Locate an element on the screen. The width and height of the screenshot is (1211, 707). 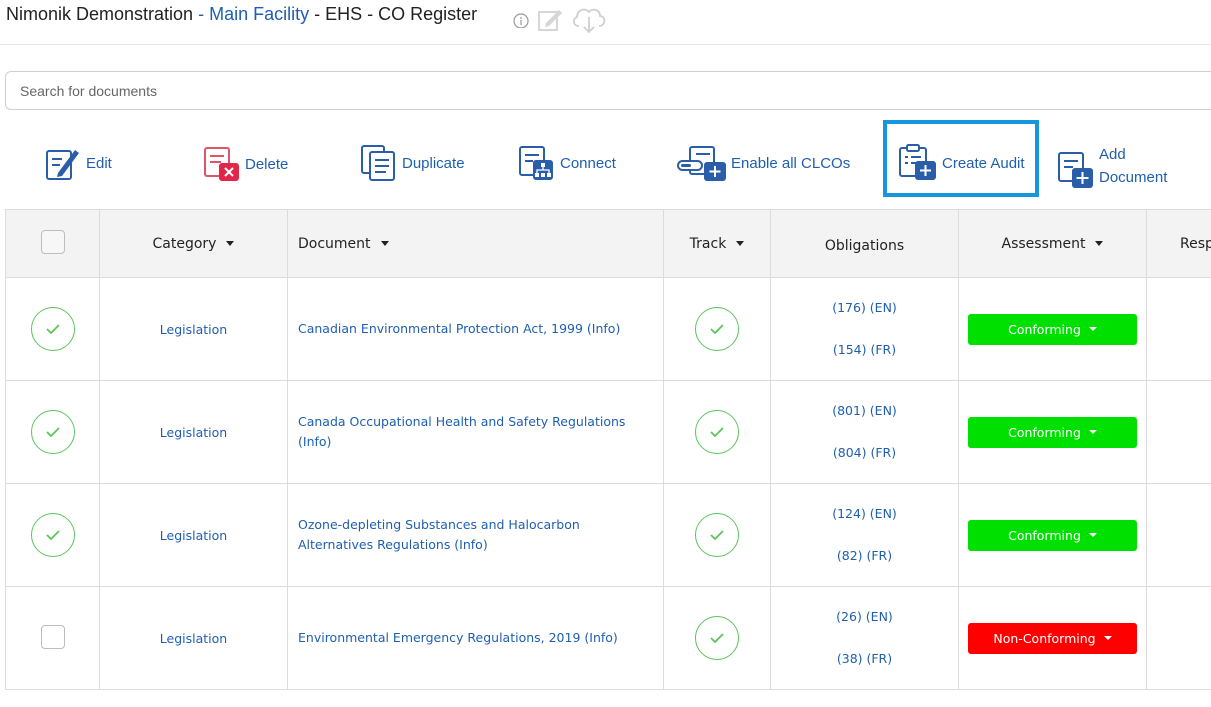
obligations-en-link: (801) (EN) is located at coordinates (864, 411).